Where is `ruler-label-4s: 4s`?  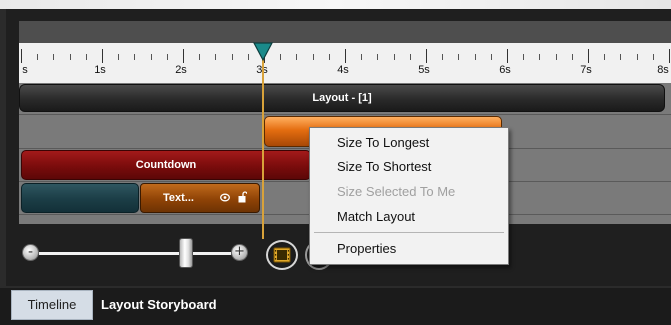
ruler-label-4s: 4s is located at coordinates (343, 70).